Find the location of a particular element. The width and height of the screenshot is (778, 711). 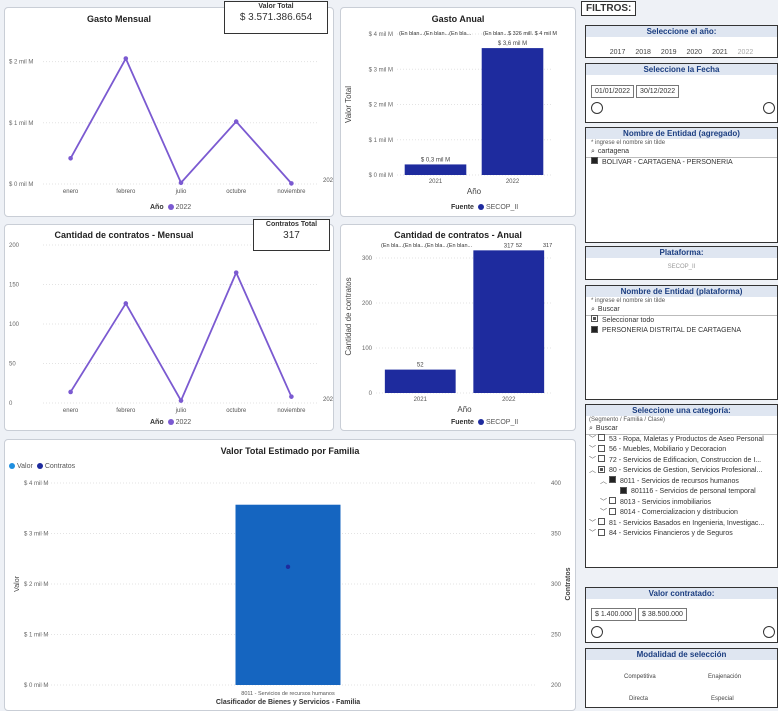

category-tree-item: ﹀ 8014 - Comercializacion y distribucion is located at coordinates (681, 513).